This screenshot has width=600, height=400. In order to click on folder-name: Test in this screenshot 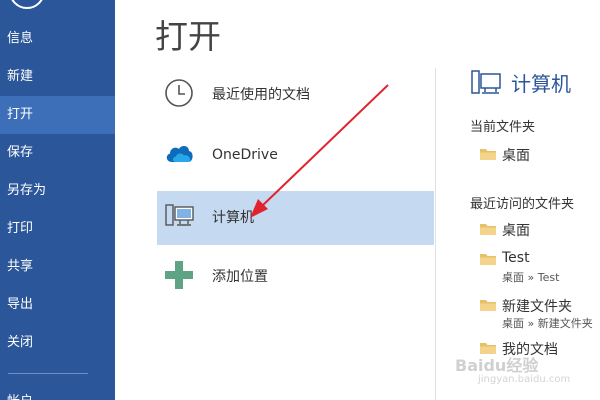, I will do `click(516, 258)`.